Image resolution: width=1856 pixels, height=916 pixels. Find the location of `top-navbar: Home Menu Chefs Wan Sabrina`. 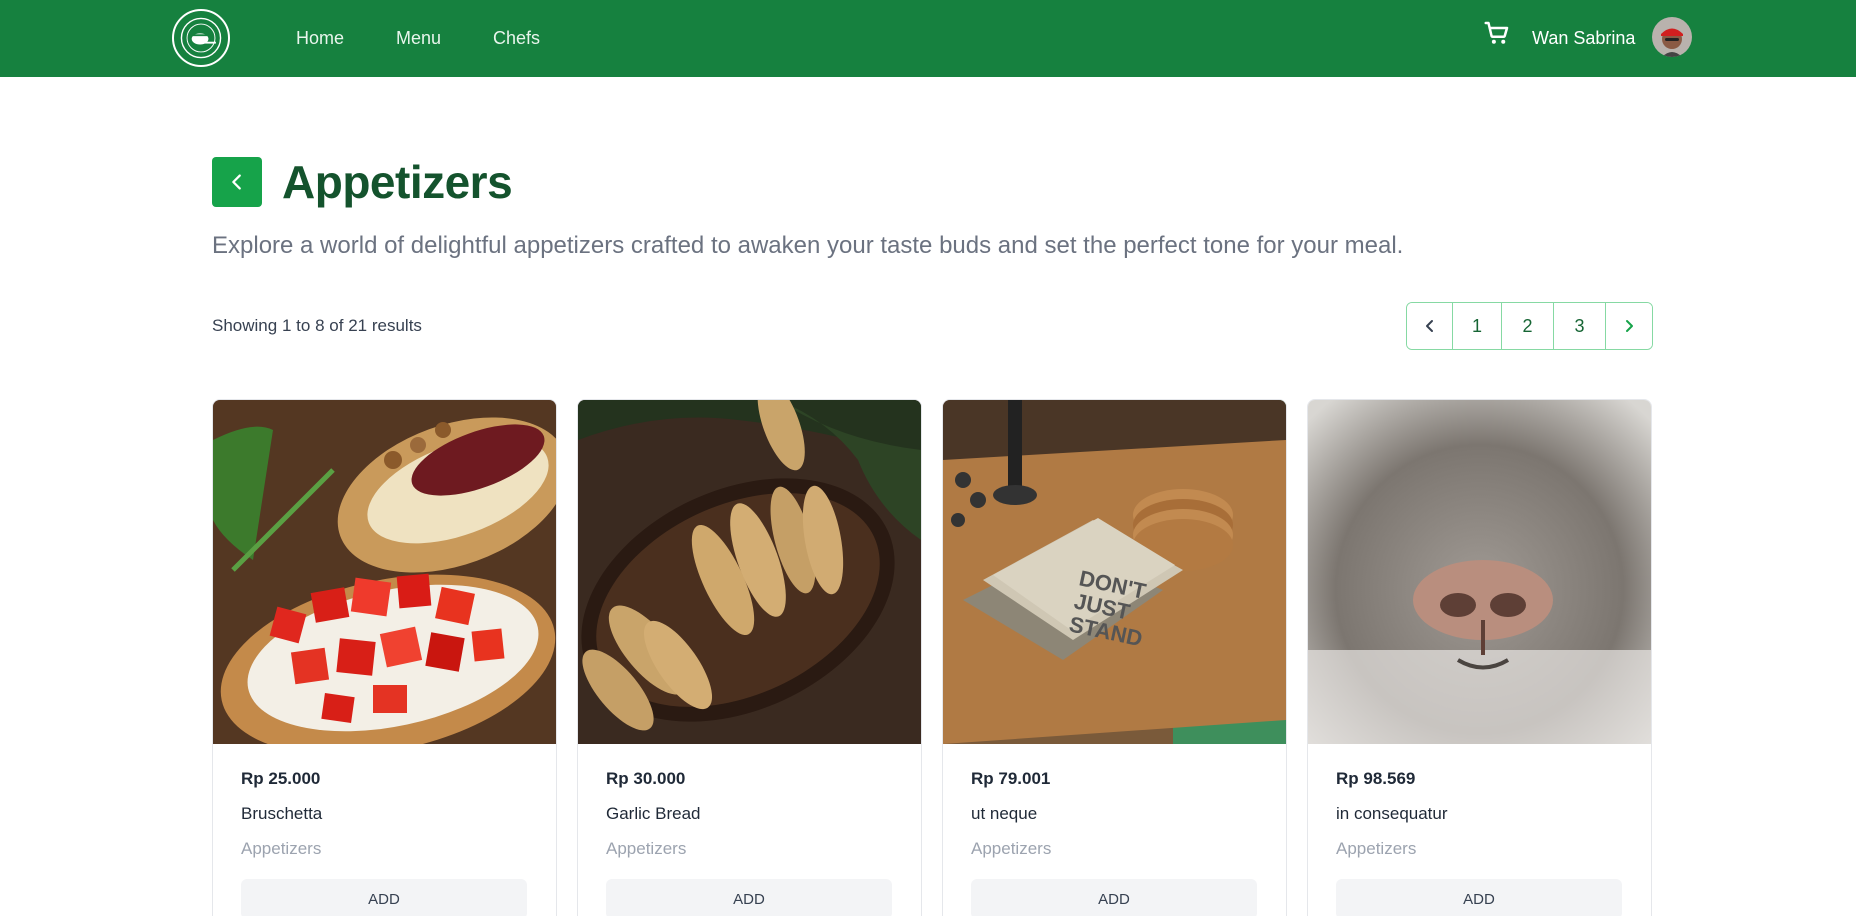

top-navbar: Home Menu Chefs Wan Sabrina is located at coordinates (928, 38).